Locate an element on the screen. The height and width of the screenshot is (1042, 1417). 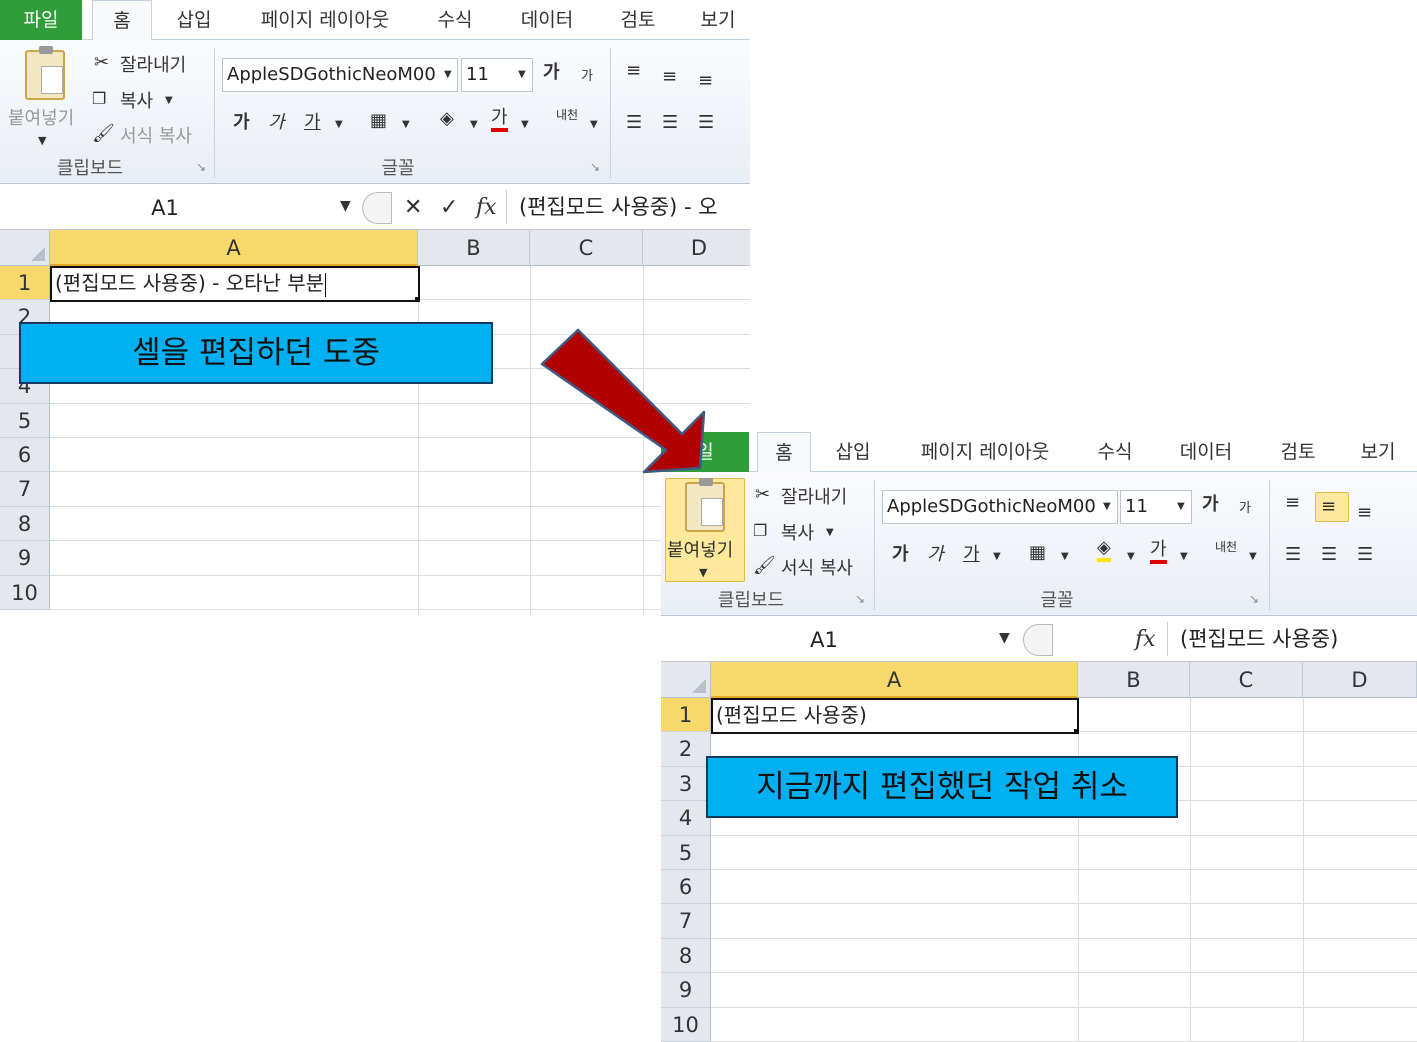
tab-file: 일 is located at coordinates (705, 452).